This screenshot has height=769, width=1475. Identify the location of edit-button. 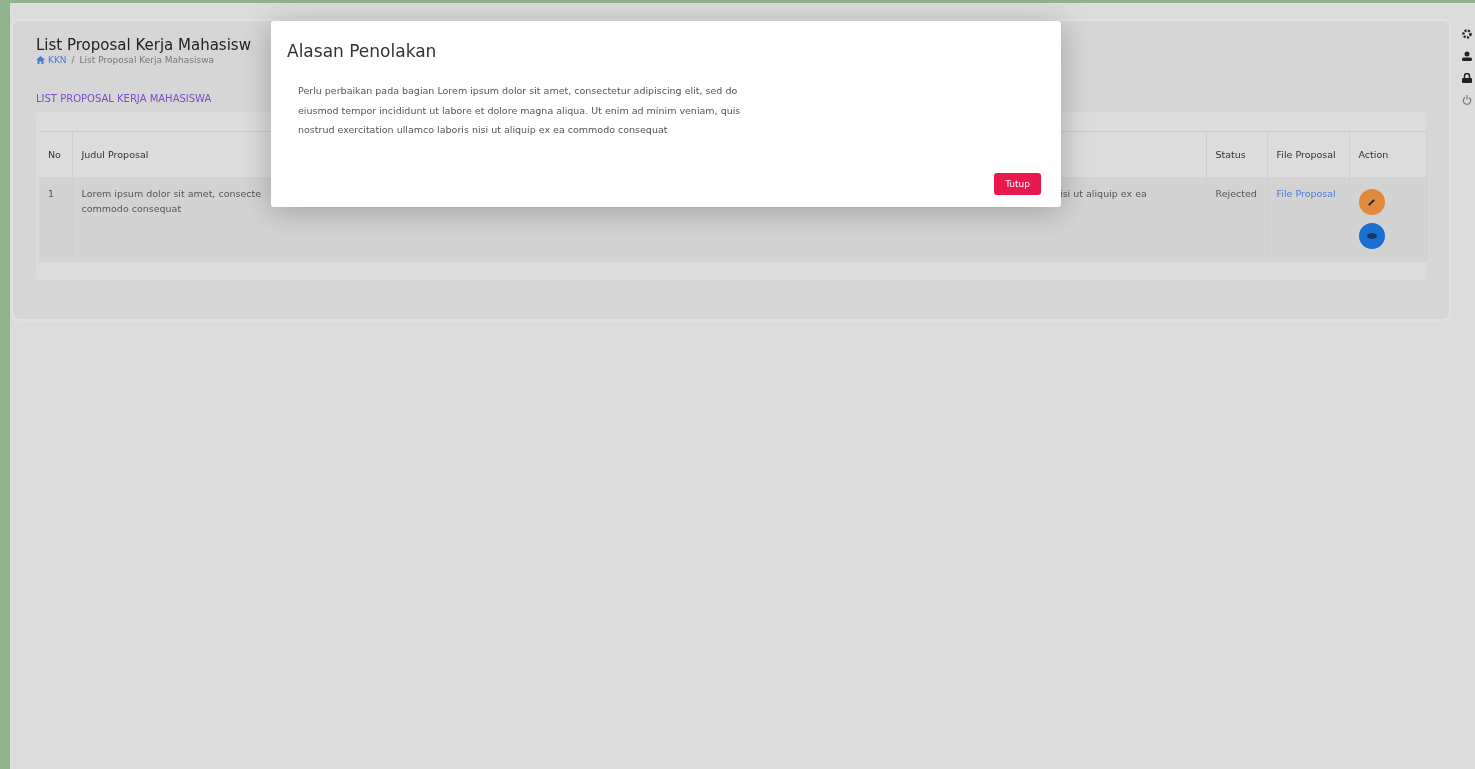
(1371, 202).